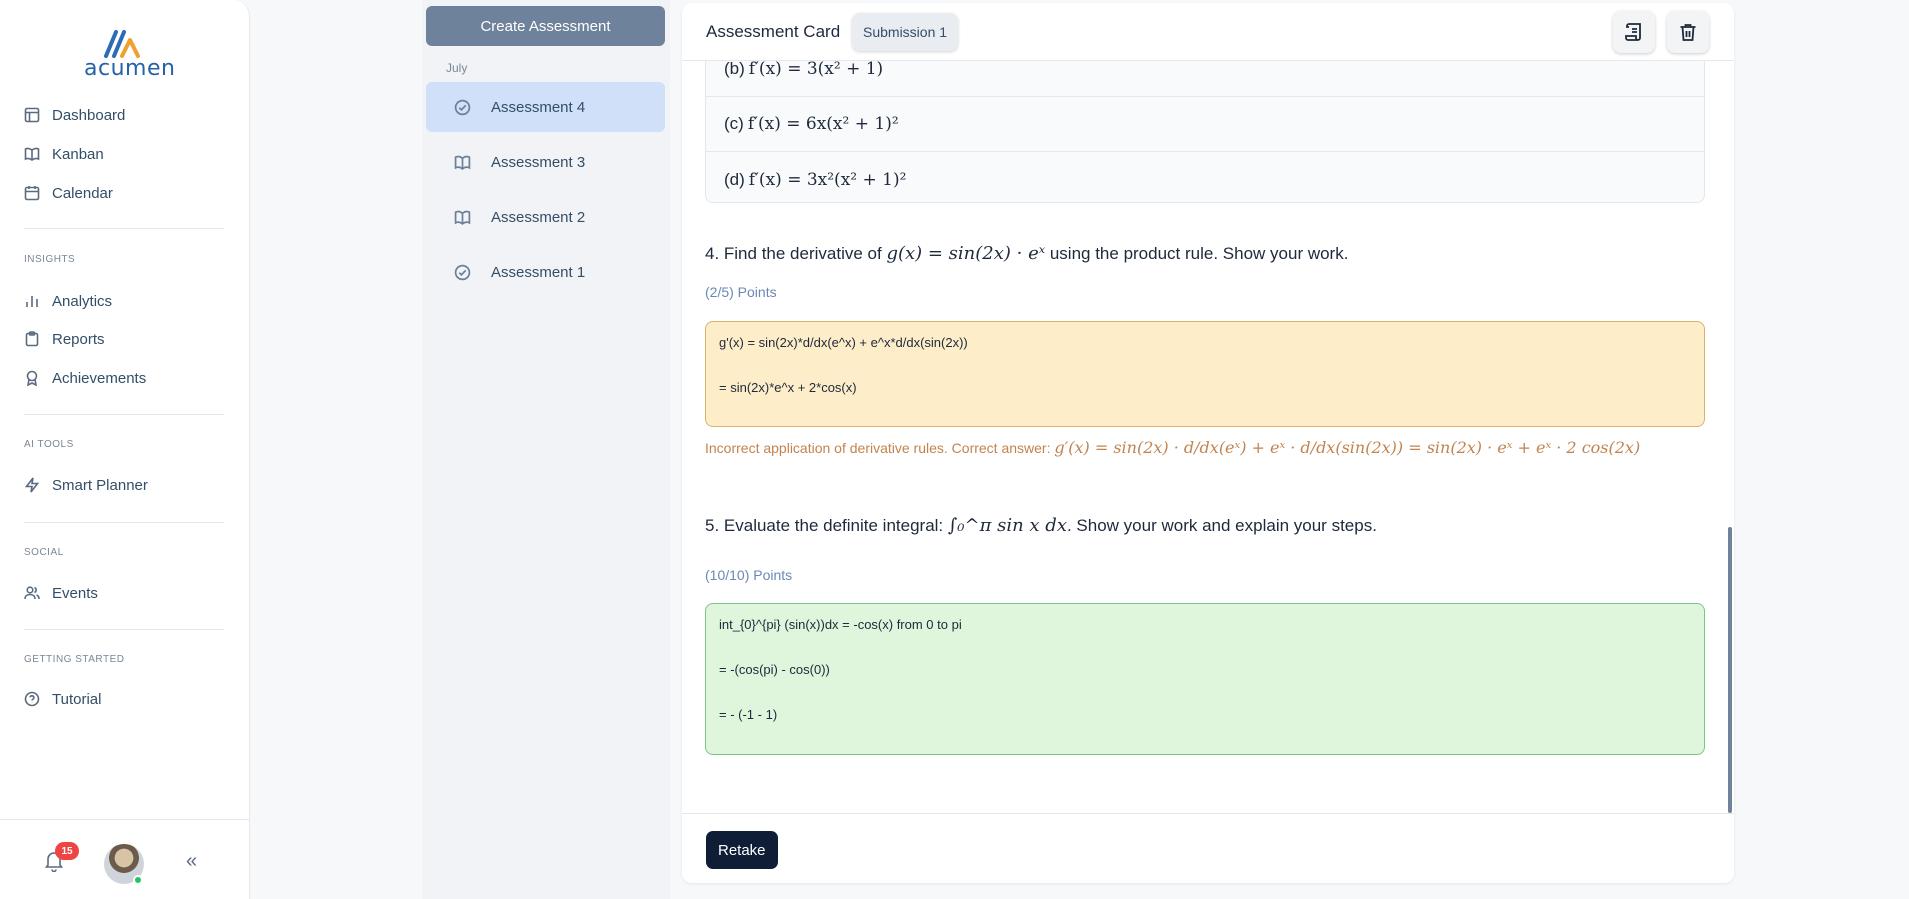 The height and width of the screenshot is (899, 1909). I want to click on nav-dashboard: Dashboard, so click(74, 115).